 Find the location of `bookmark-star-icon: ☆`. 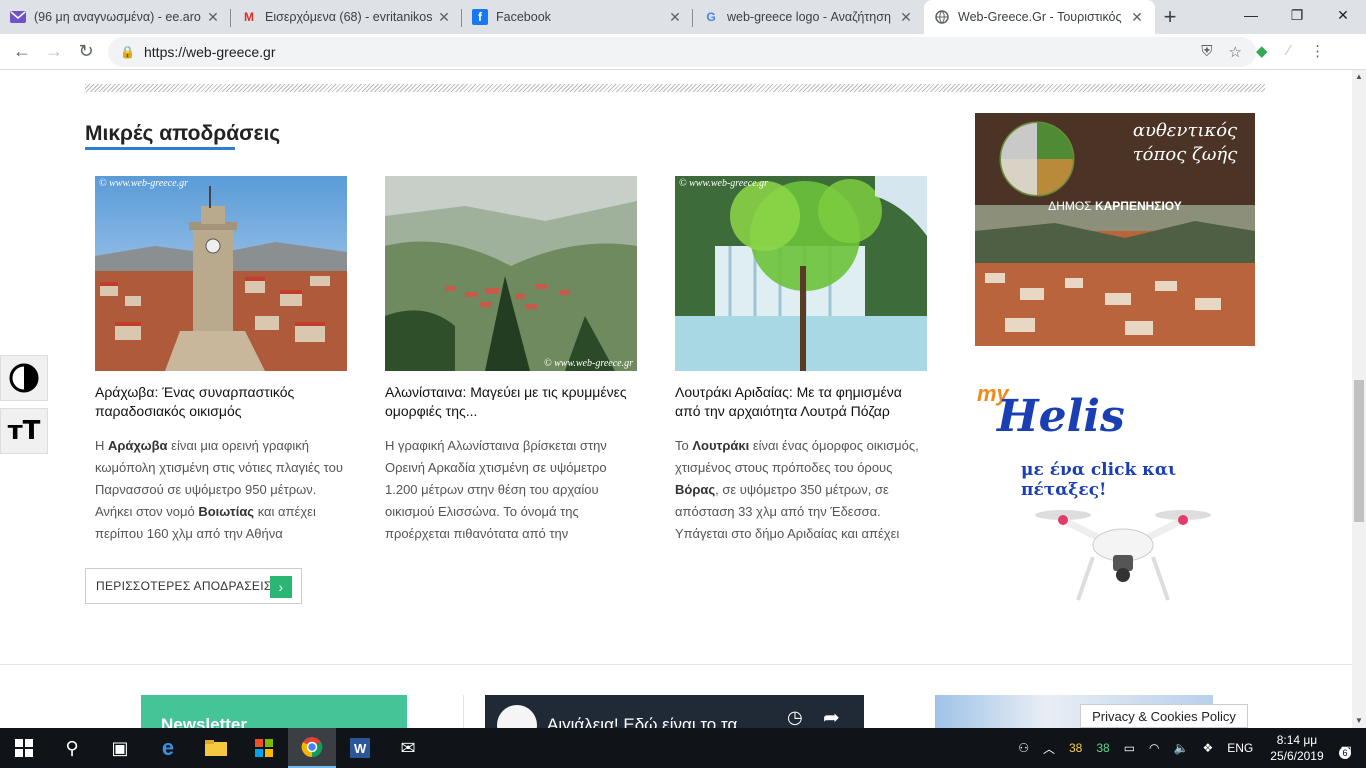

bookmark-star-icon: ☆ is located at coordinates (1235, 52).